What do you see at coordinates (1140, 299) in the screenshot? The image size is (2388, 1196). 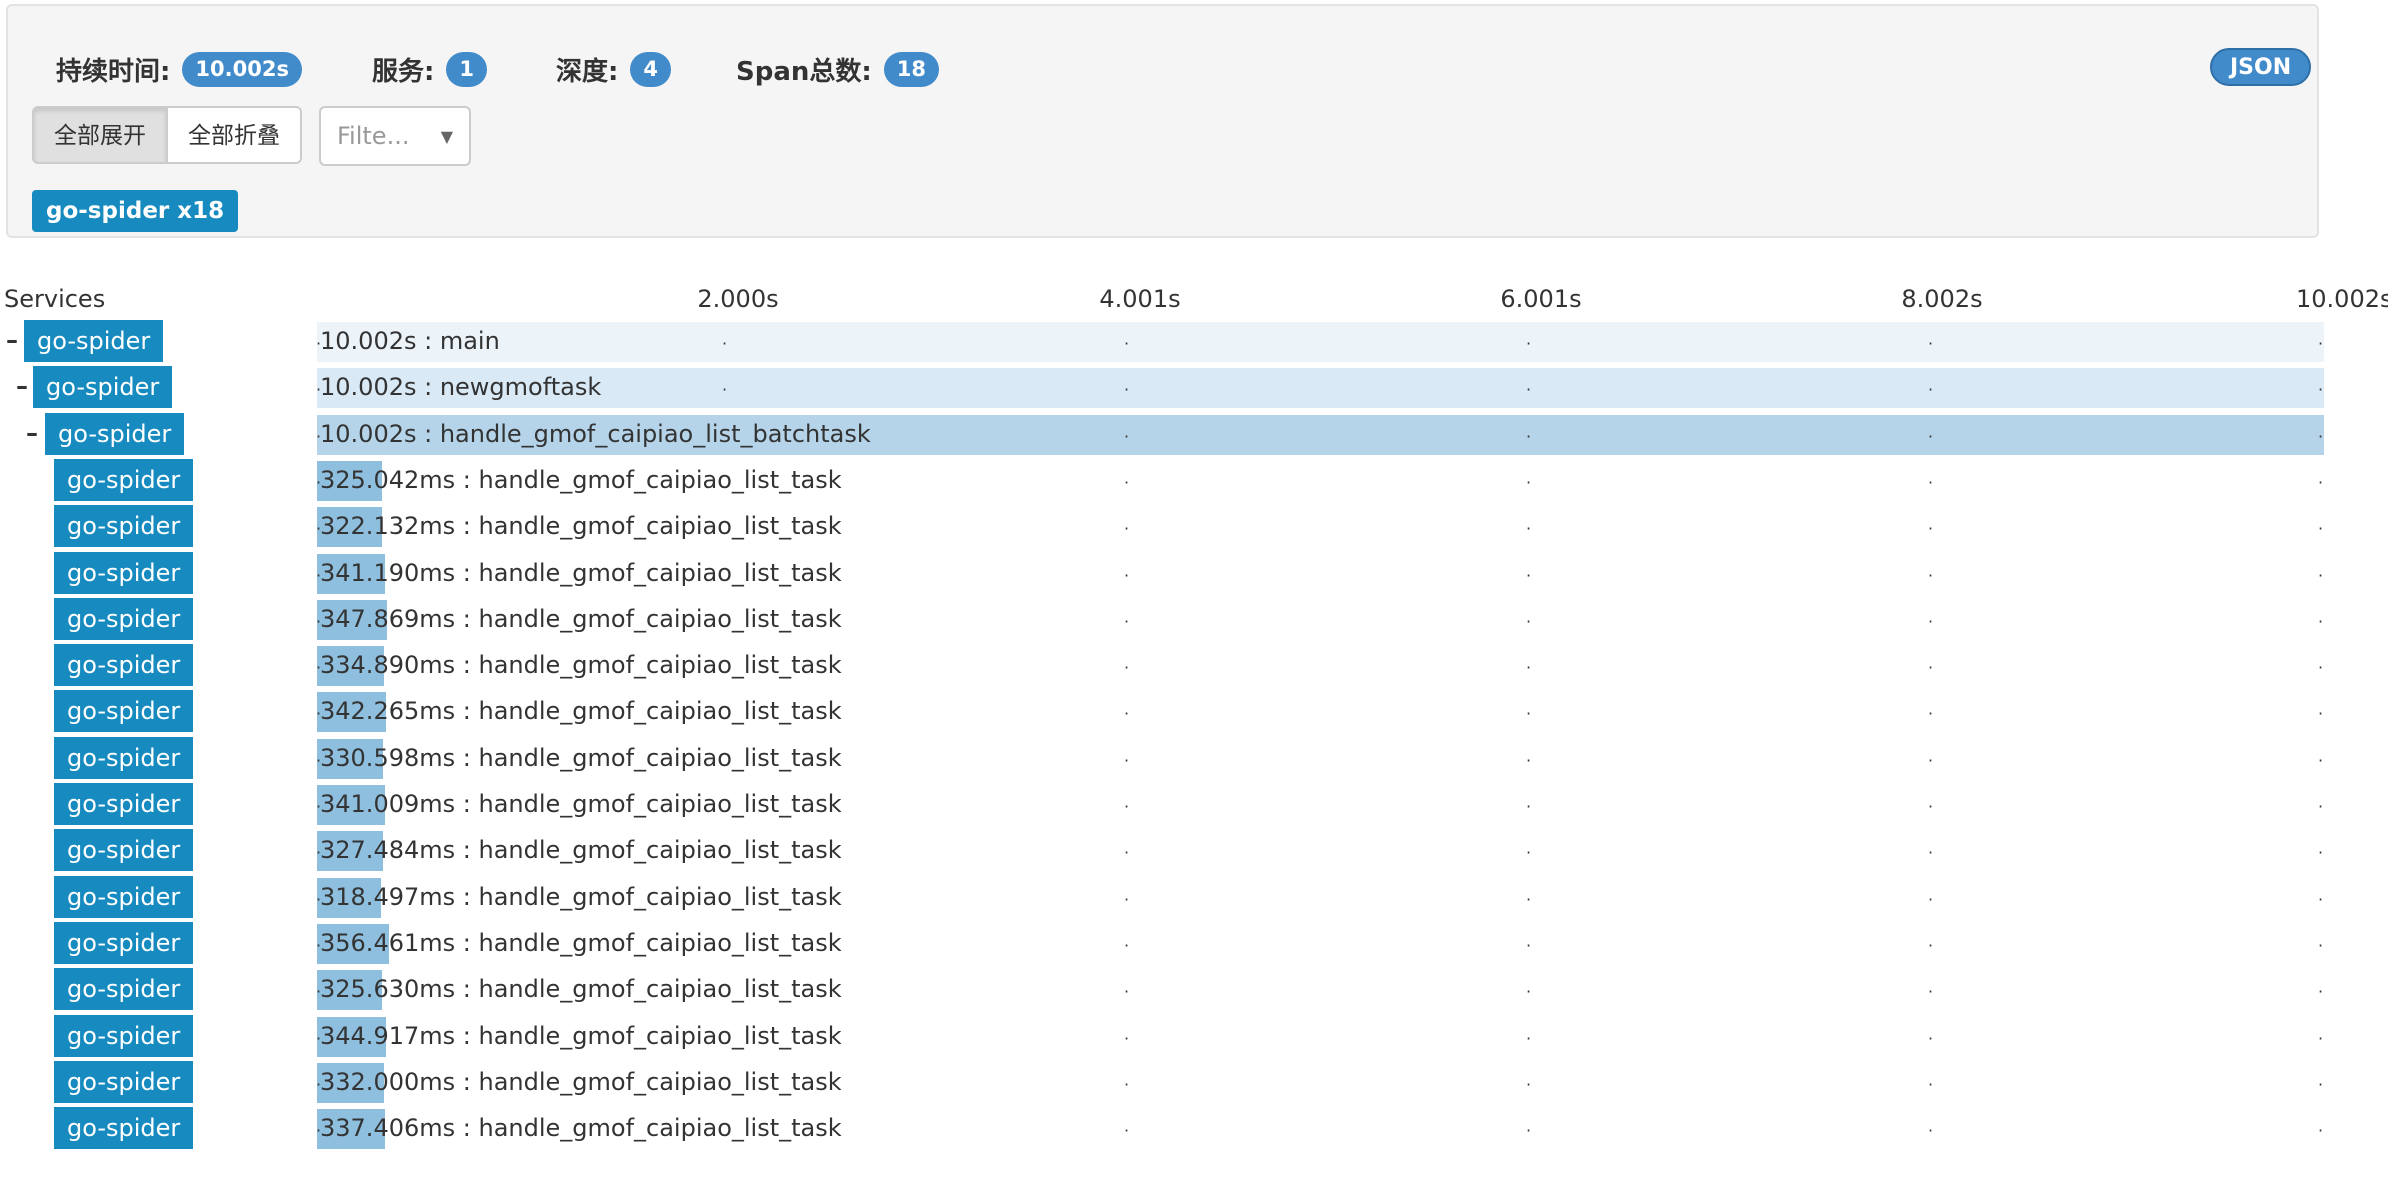 I see `timeline-tick-label: 4.001s` at bounding box center [1140, 299].